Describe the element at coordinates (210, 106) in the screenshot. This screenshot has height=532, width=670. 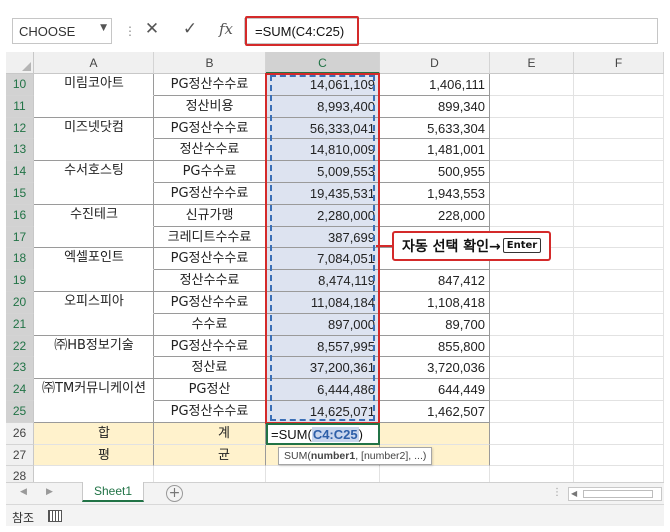
I see `cell-b11: 정산비용` at that location.